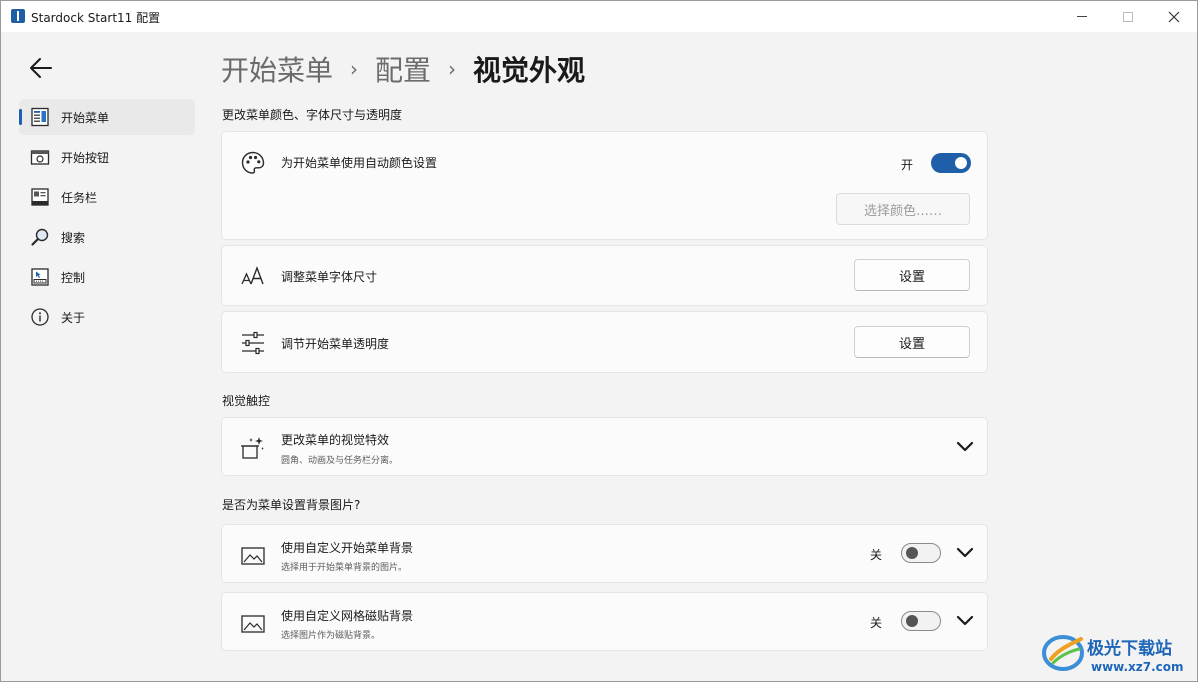  What do you see at coordinates (253, 343) in the screenshot?
I see `sliders-icon` at bounding box center [253, 343].